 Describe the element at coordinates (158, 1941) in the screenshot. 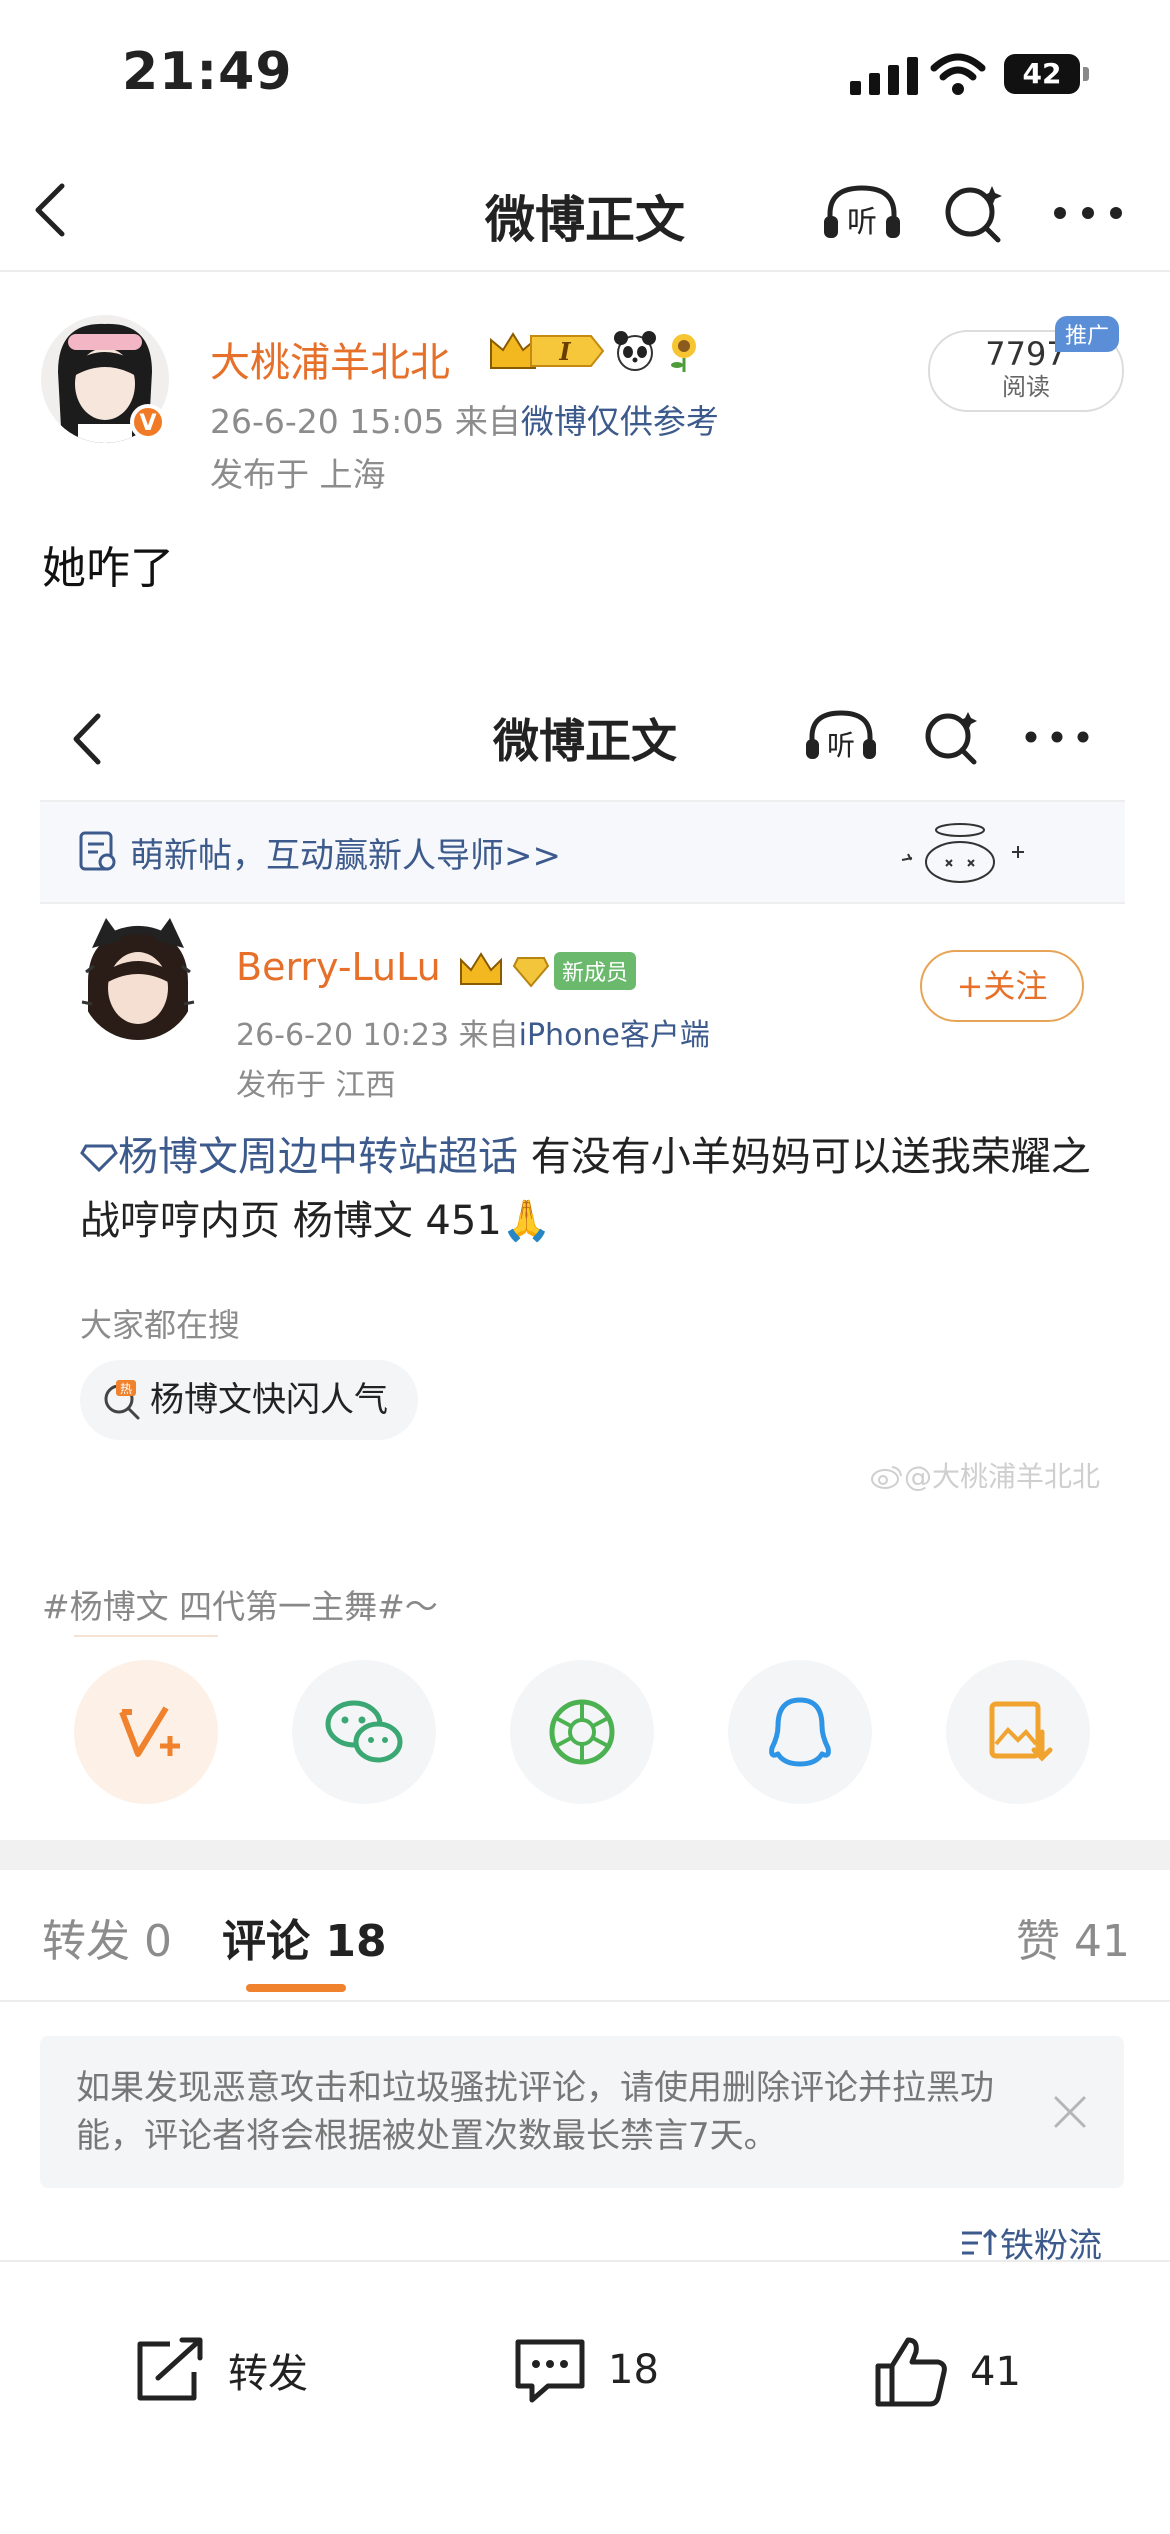

I see `tab-repost-count: 0` at that location.